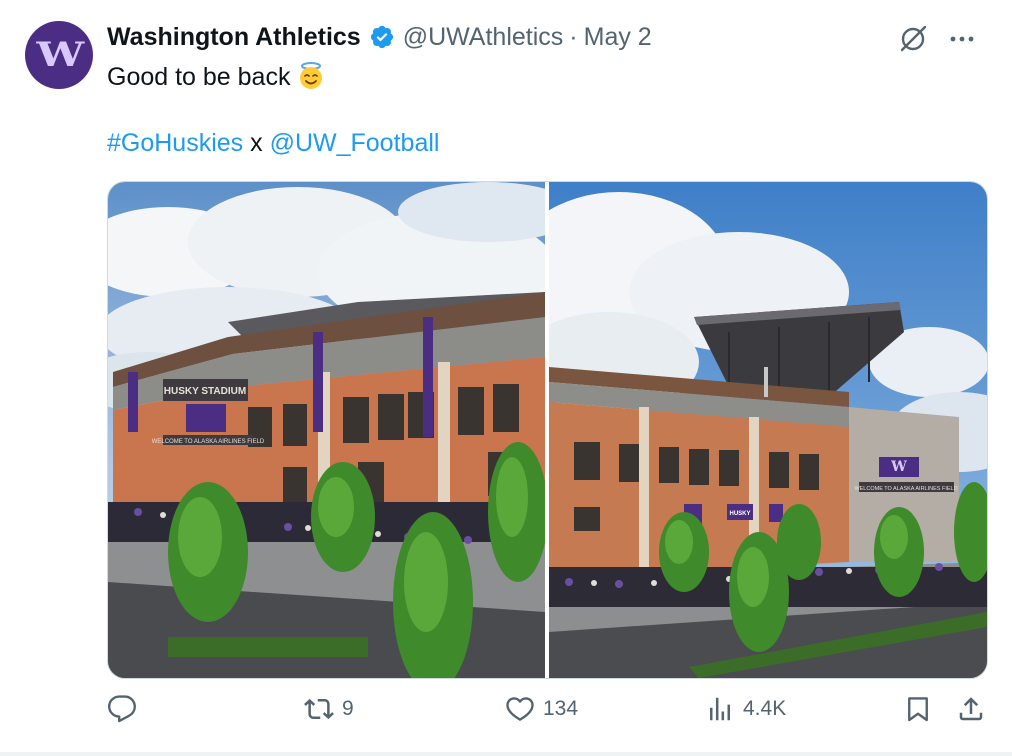 The image size is (1012, 756). I want to click on repost-count: 9, so click(348, 708).